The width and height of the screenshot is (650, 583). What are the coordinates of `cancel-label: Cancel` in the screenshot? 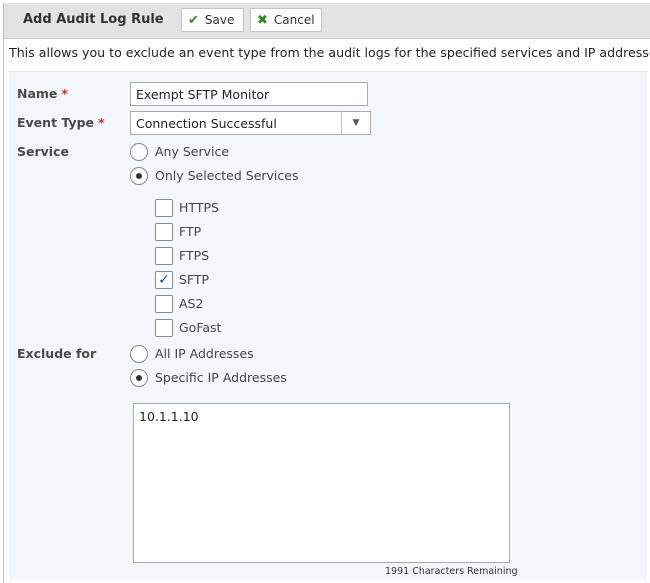 It's located at (294, 20).